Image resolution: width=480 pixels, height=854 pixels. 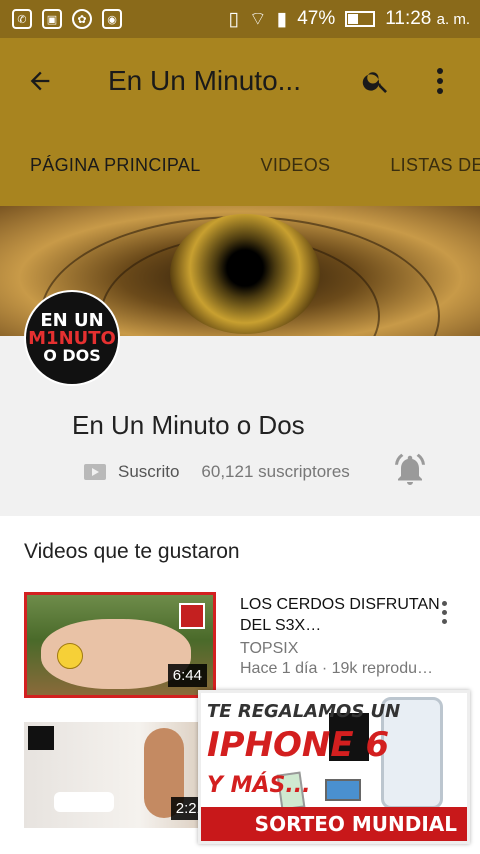 I want to click on tab-playlists: LISTAS DE RE, so click(x=420, y=165).